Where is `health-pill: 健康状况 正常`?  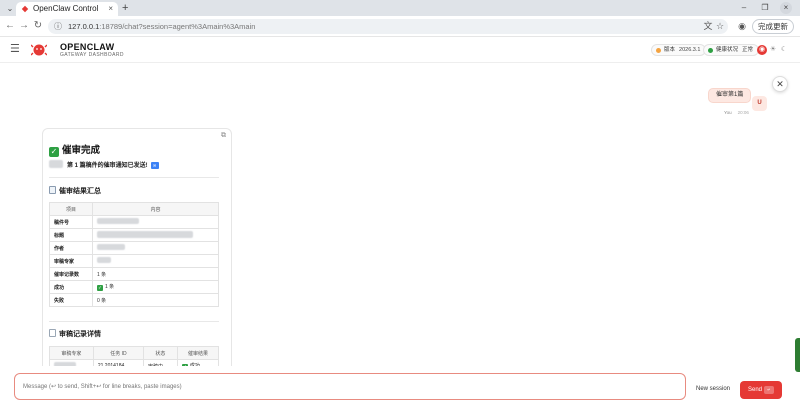 health-pill: 健康状况 正常 is located at coordinates (731, 50).